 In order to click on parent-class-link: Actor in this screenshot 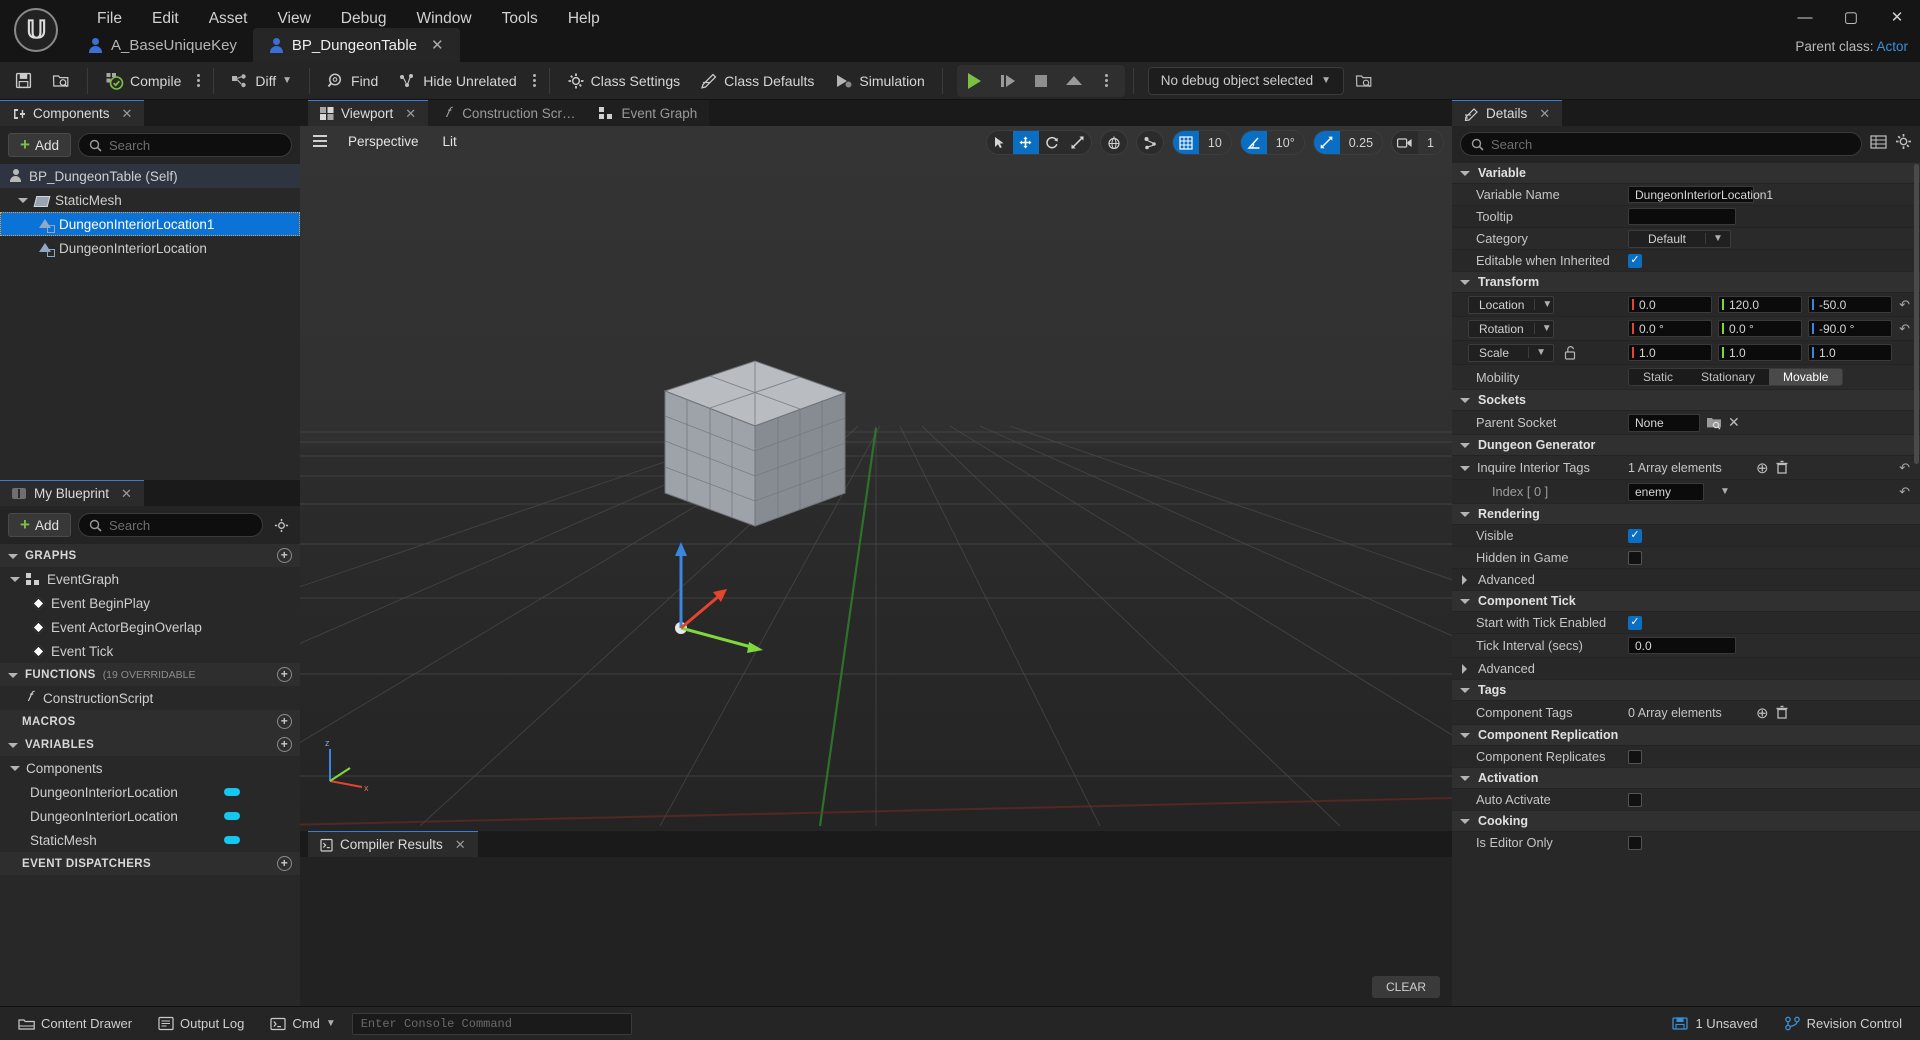, I will do `click(1892, 46)`.